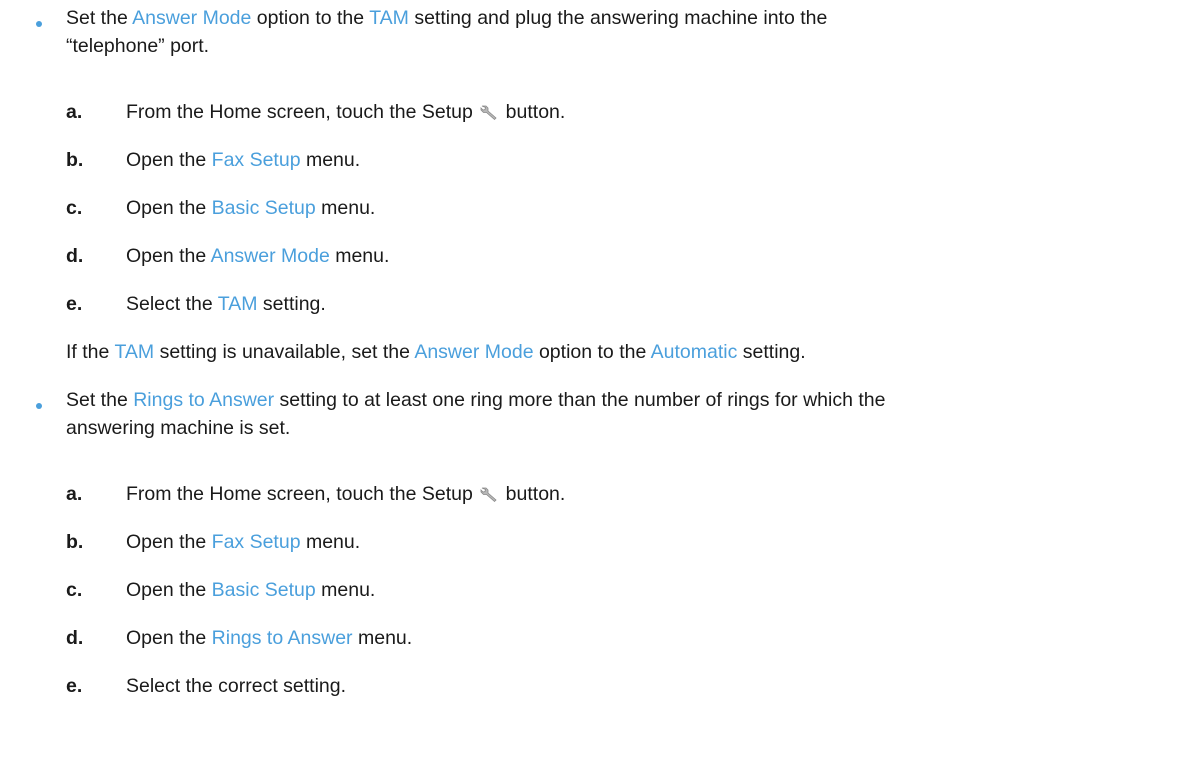 The width and height of the screenshot is (1193, 774). I want to click on step-text: Select the, so click(172, 304).